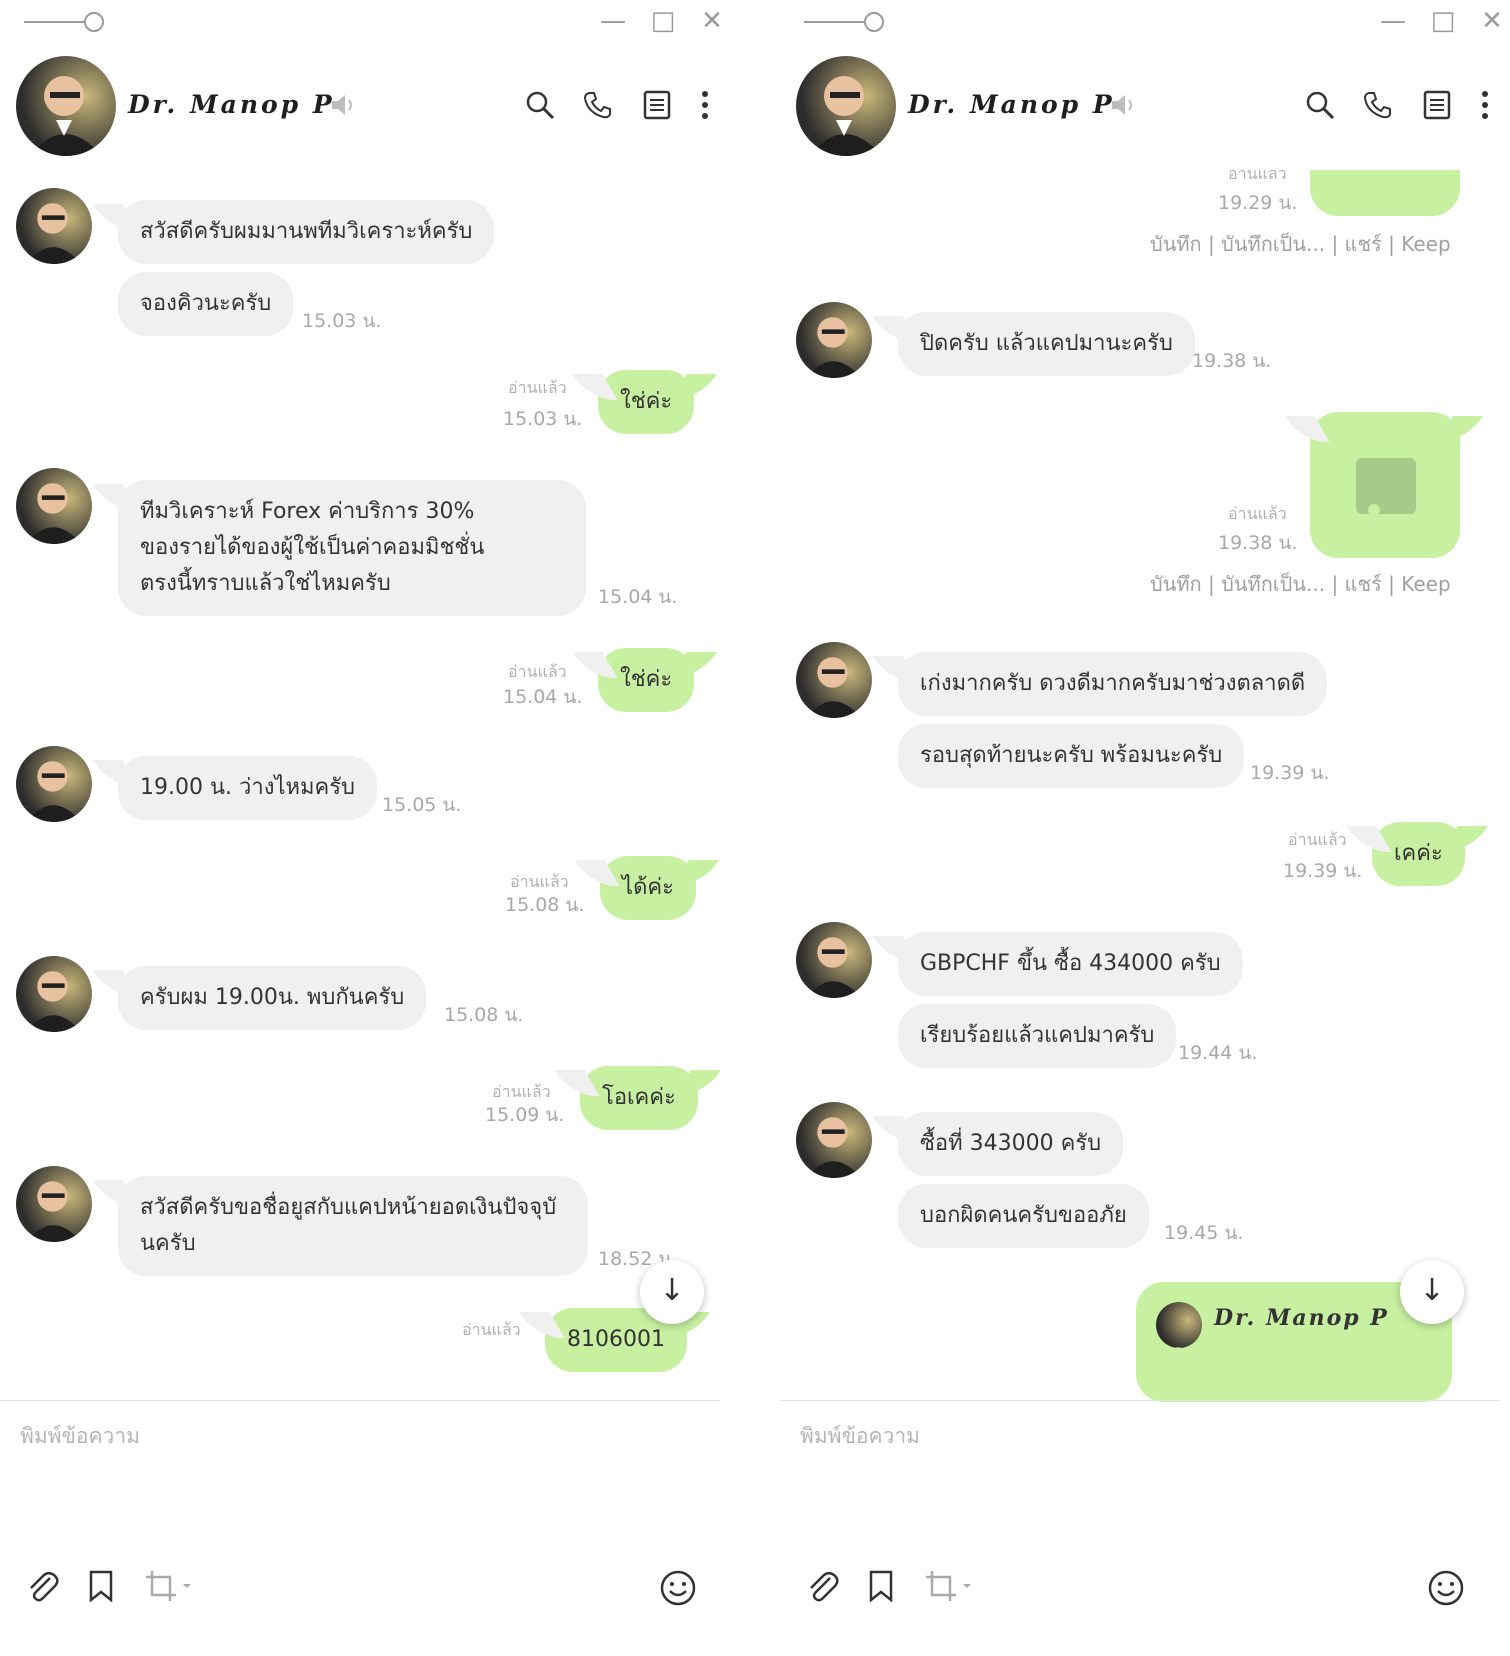 The image size is (1510, 1656). Describe the element at coordinates (272, 998) in the screenshot. I see `message-bubble: ครับผม 19.00น. พบกันครับ` at that location.